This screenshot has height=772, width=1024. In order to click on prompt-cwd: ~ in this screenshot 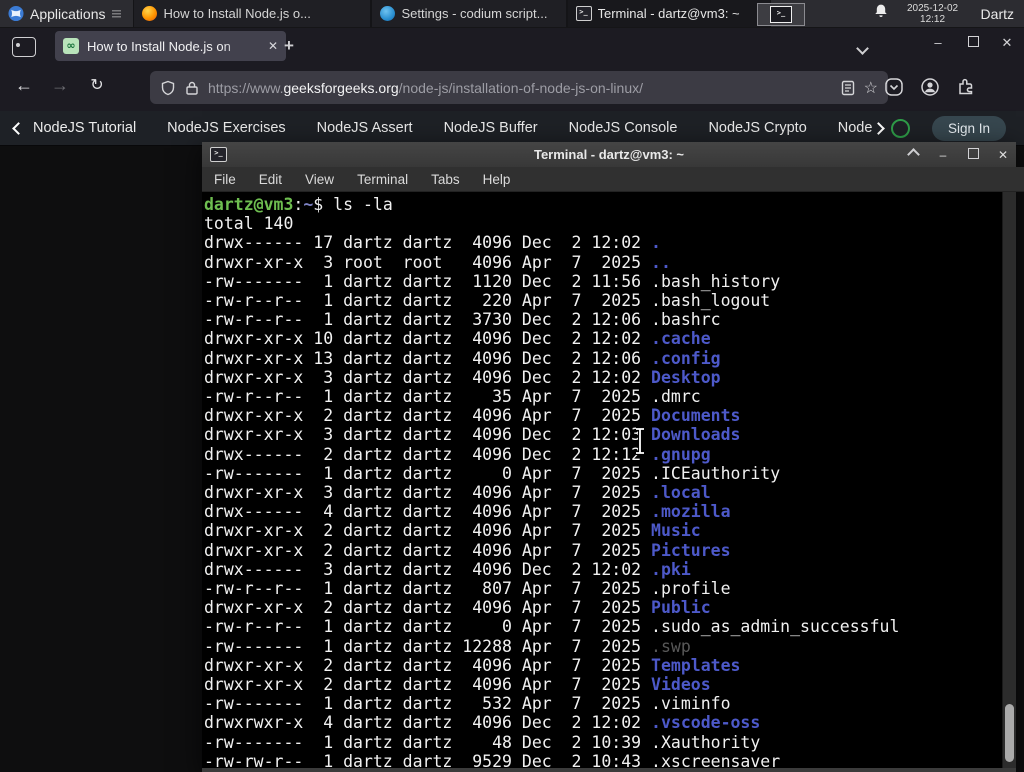, I will do `click(308, 204)`.